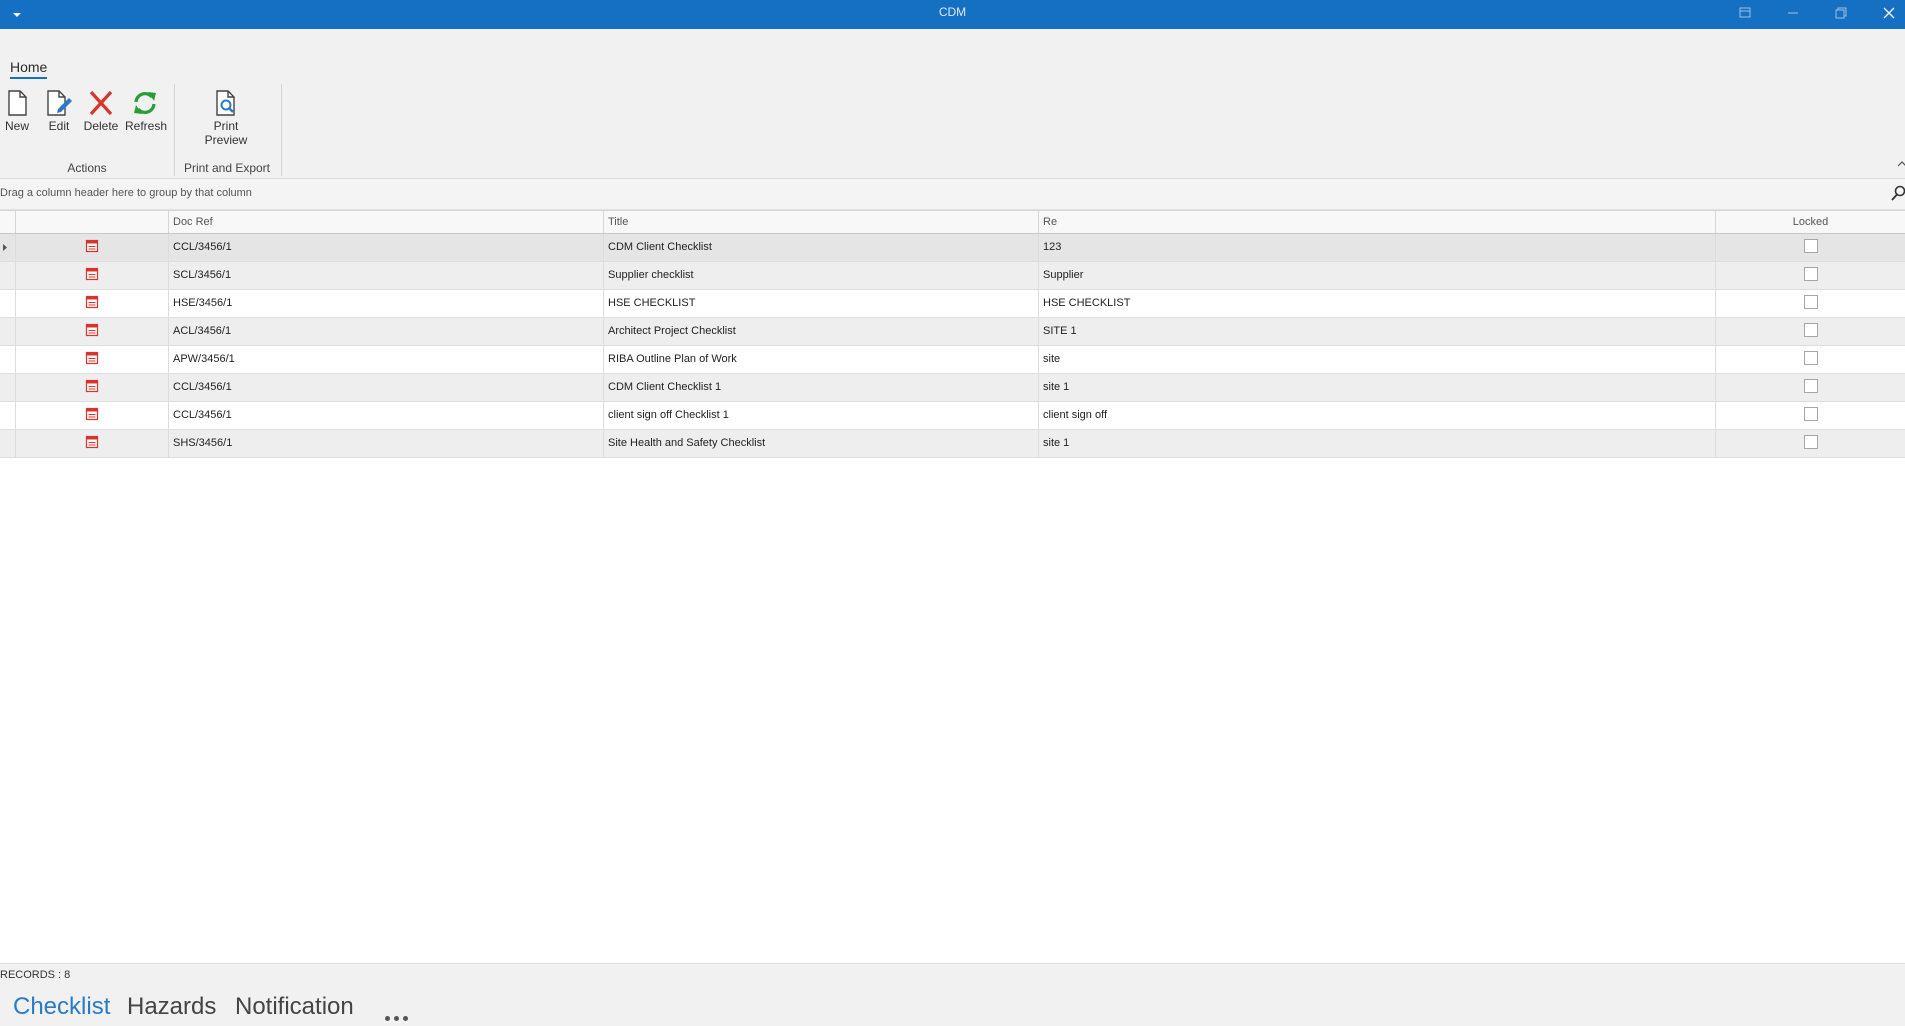 The width and height of the screenshot is (1905, 1026). I want to click on edit-button: Edit, so click(59, 110).